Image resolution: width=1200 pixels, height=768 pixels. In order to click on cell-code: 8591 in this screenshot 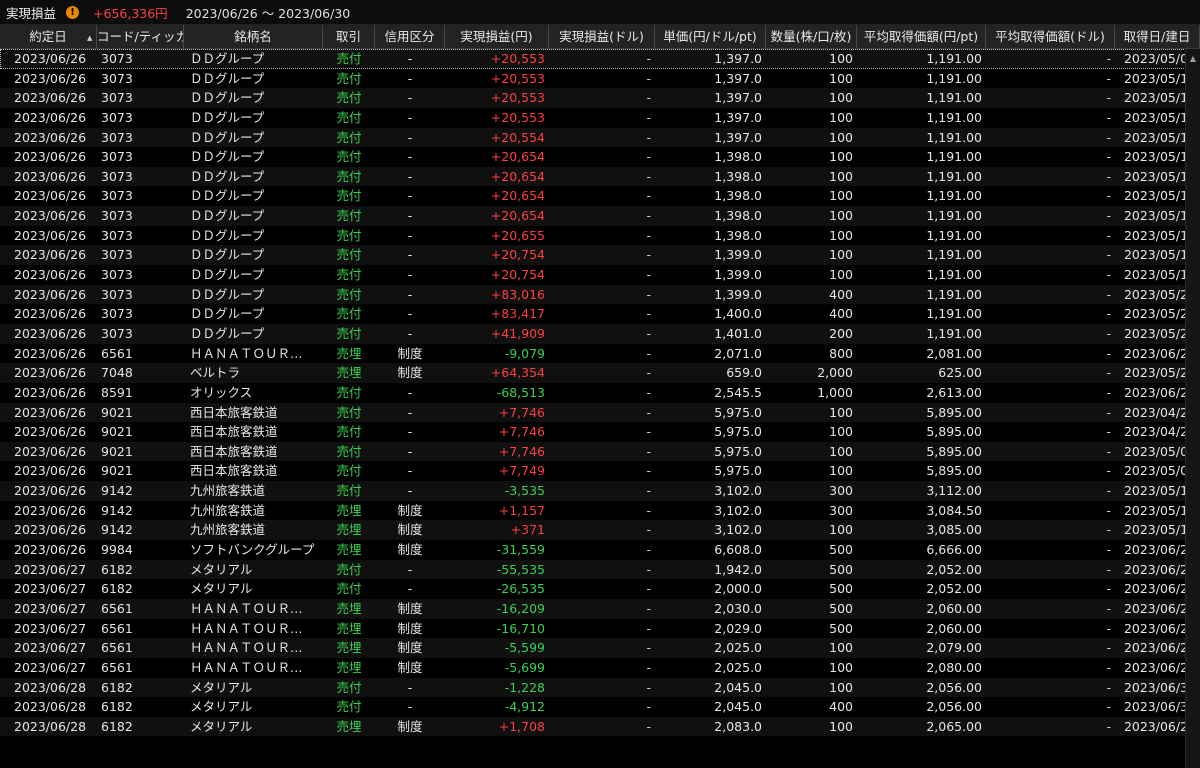, I will do `click(117, 392)`.